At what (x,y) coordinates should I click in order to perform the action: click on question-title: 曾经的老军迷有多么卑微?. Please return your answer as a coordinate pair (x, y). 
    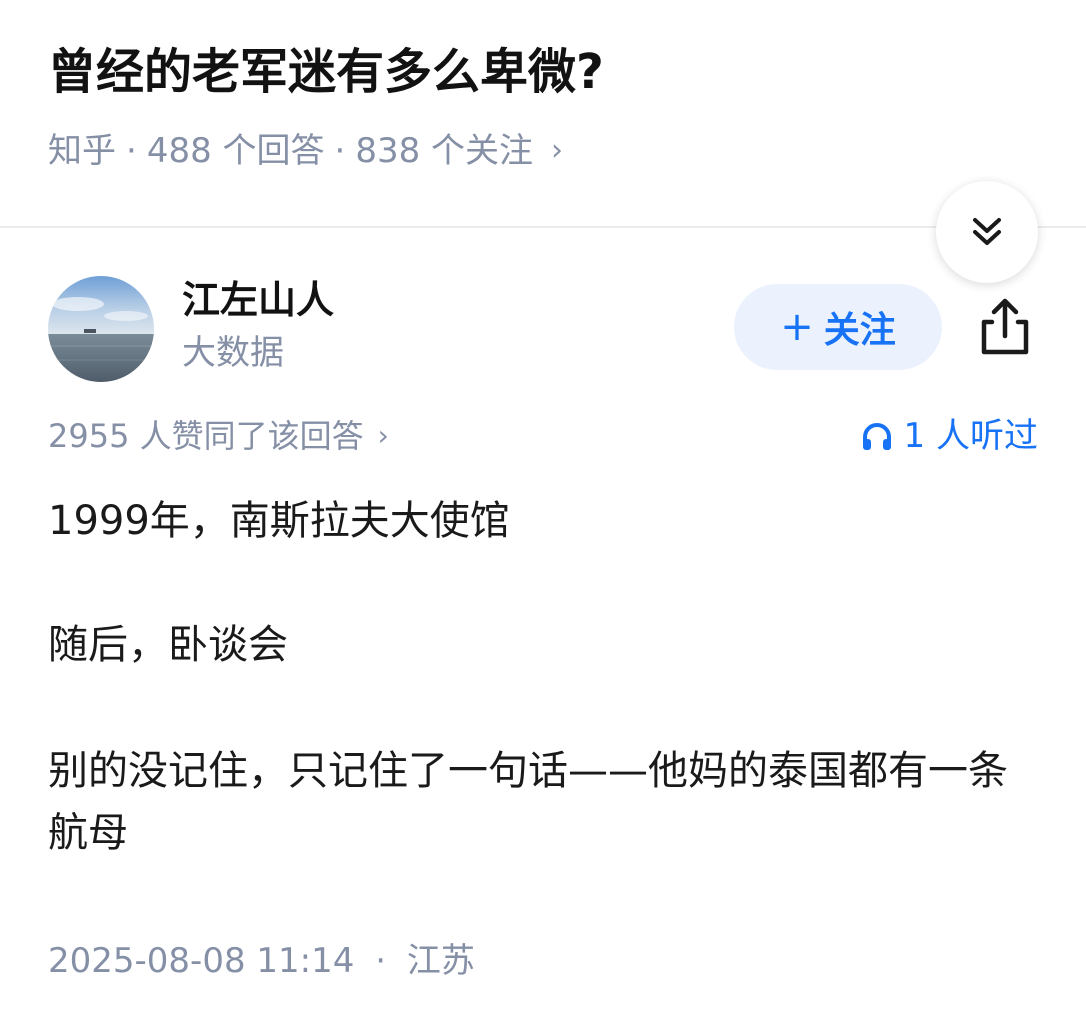
    Looking at the image, I should click on (326, 72).